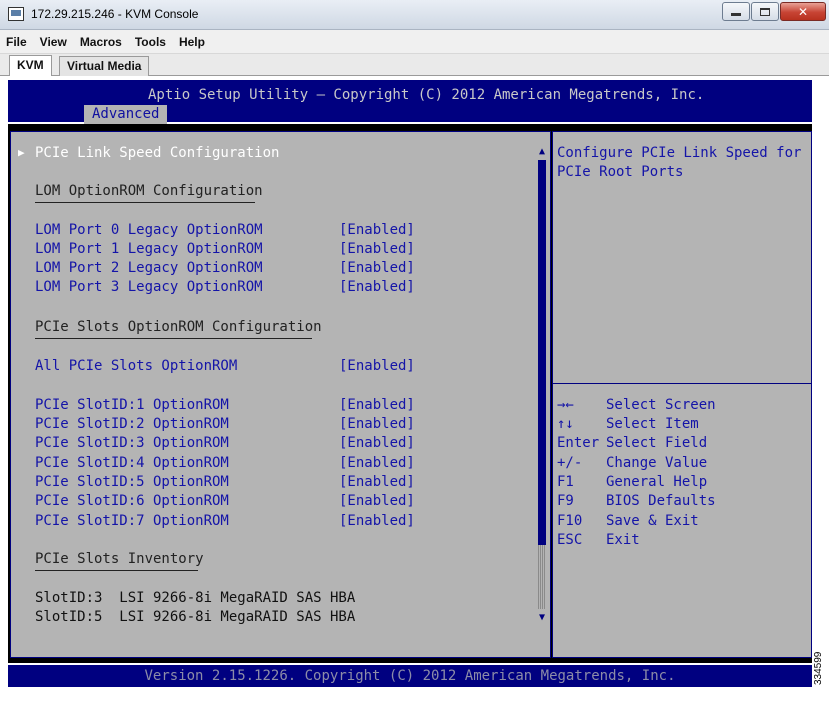  What do you see at coordinates (565, 482) in the screenshot?
I see `key-general-help: F1` at bounding box center [565, 482].